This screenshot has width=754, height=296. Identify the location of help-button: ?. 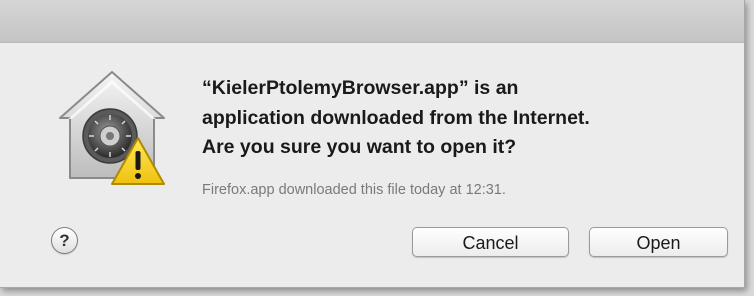
(64, 240).